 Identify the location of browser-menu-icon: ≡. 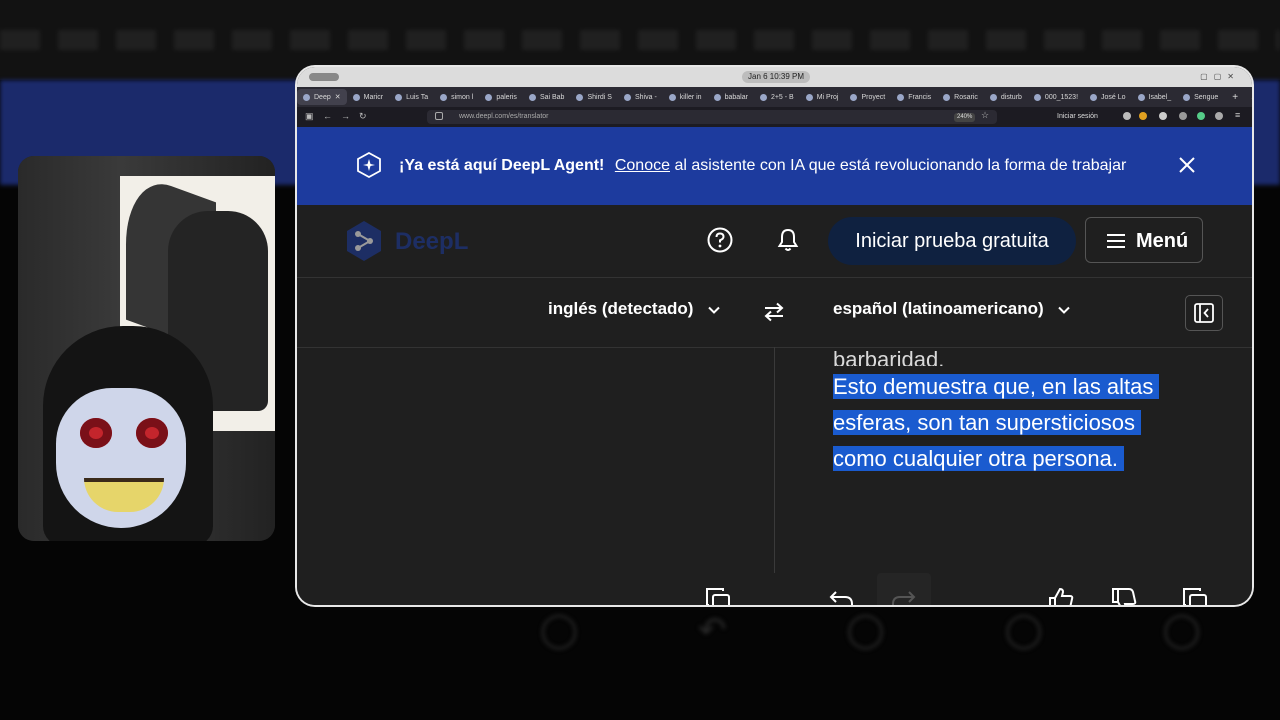
(1237, 115).